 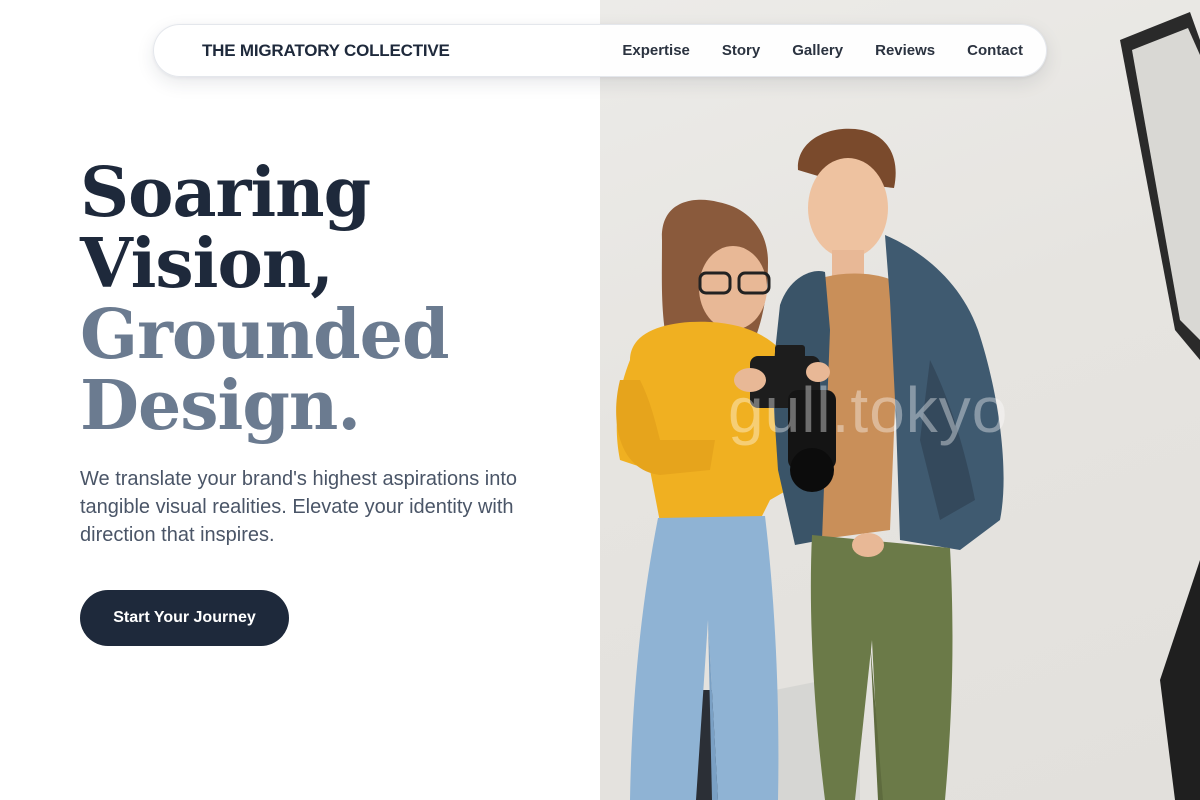 I want to click on hero-title-line-2: Vision,, so click(x=207, y=264).